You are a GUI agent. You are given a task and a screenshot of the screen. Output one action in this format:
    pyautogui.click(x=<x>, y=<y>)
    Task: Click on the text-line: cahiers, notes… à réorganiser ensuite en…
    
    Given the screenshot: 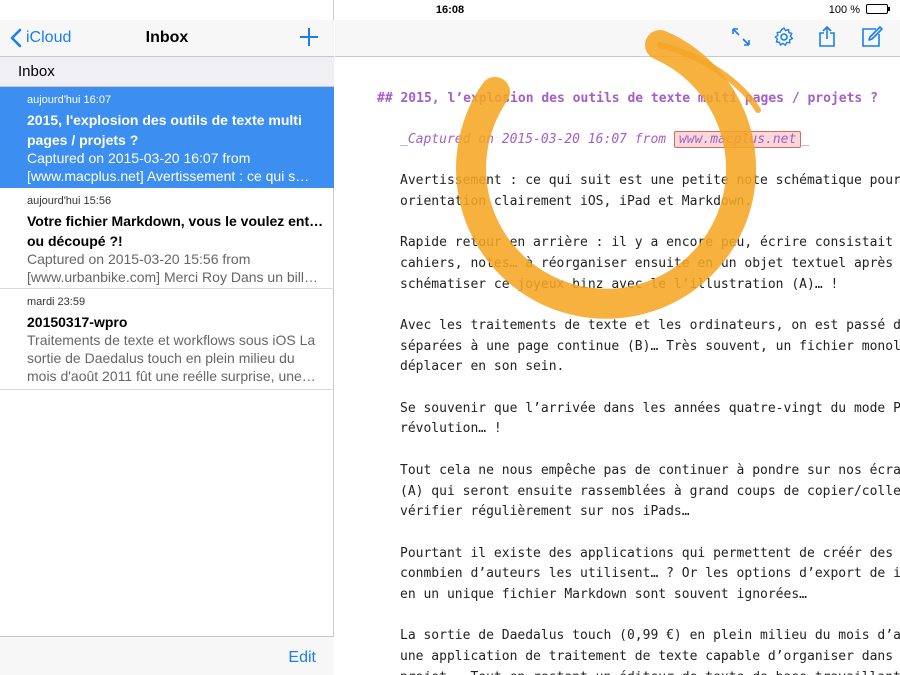 What is the action you would take?
    pyautogui.click(x=650, y=263)
    